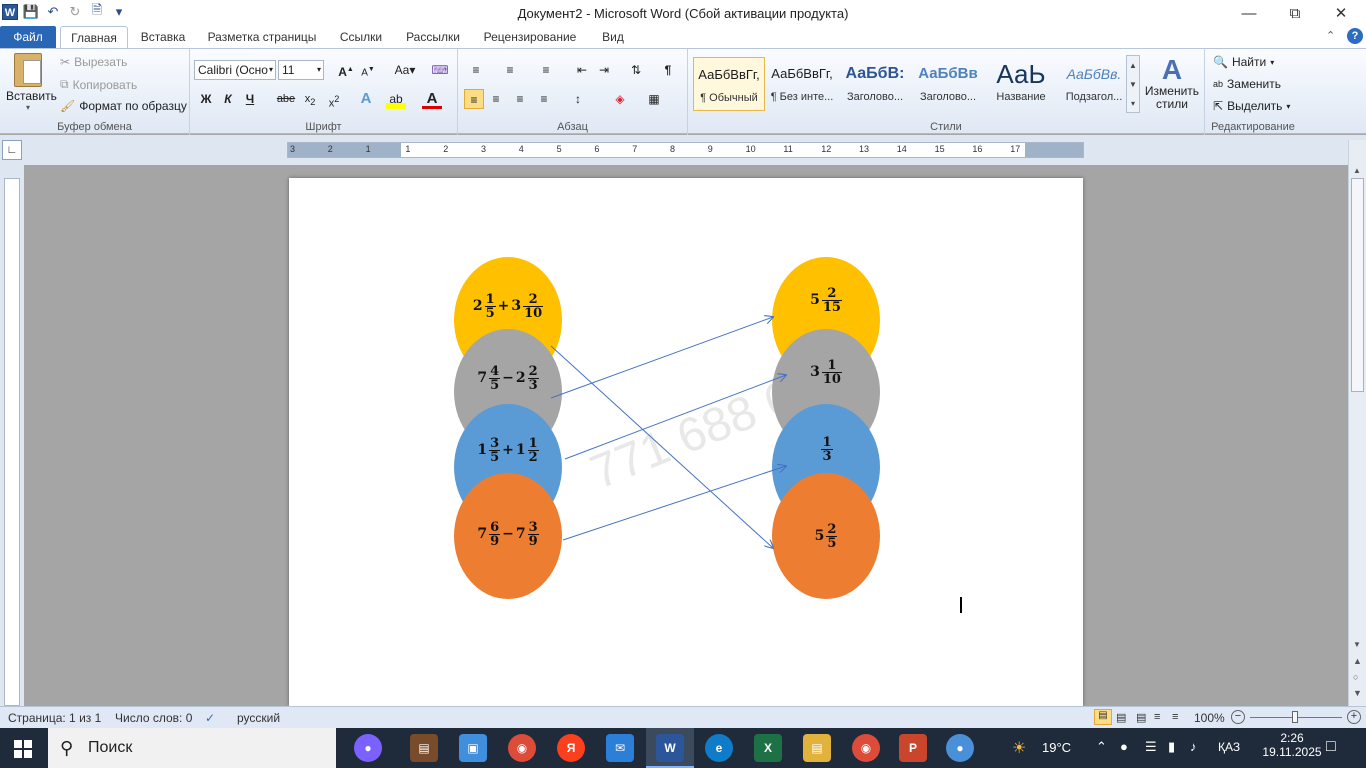 Image resolution: width=1366 pixels, height=768 pixels. Describe the element at coordinates (210, 718) in the screenshot. I see `proofing-icon: ✓` at that location.